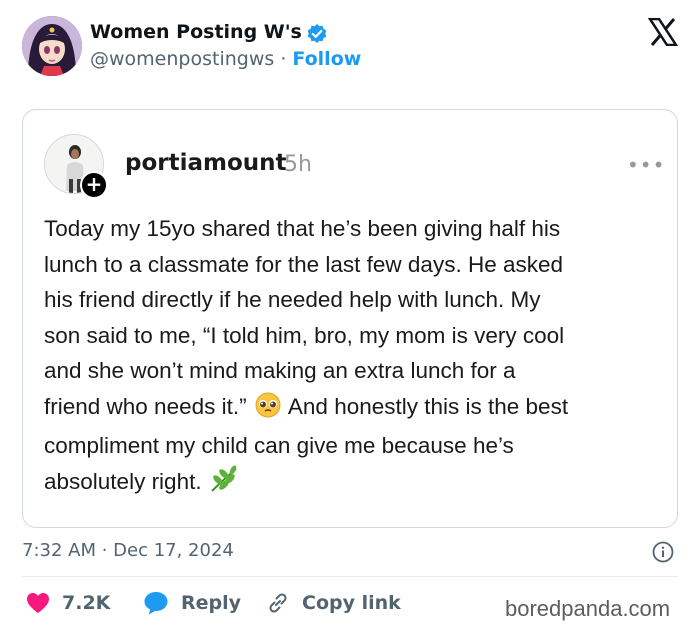  I want to click on like-button: 7.2K, so click(68, 603).